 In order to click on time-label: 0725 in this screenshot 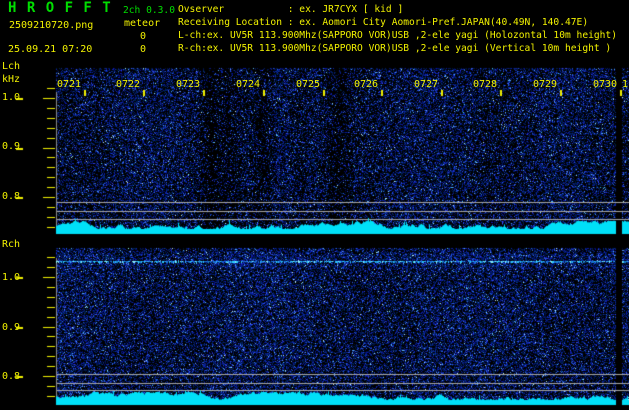, I will do `click(308, 84)`.